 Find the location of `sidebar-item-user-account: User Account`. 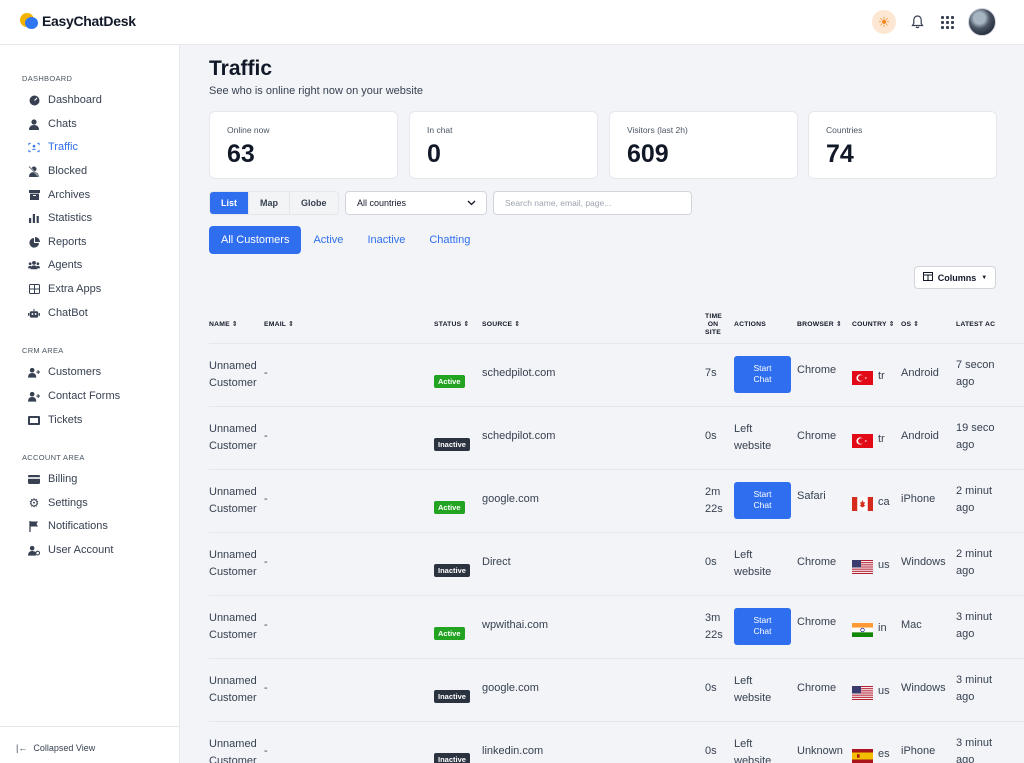

sidebar-item-user-account: User Account is located at coordinates (70, 550).